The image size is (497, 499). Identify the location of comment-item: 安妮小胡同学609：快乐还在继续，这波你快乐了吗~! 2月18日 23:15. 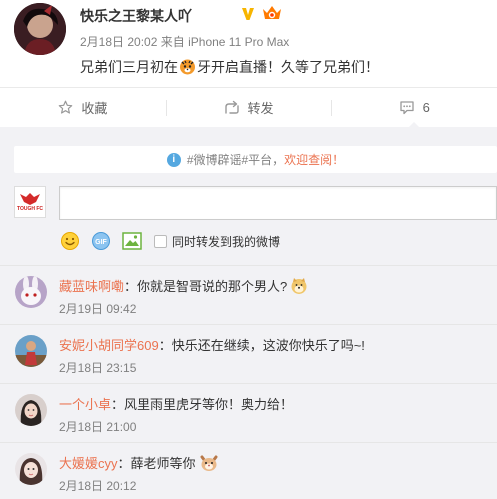
(248, 353).